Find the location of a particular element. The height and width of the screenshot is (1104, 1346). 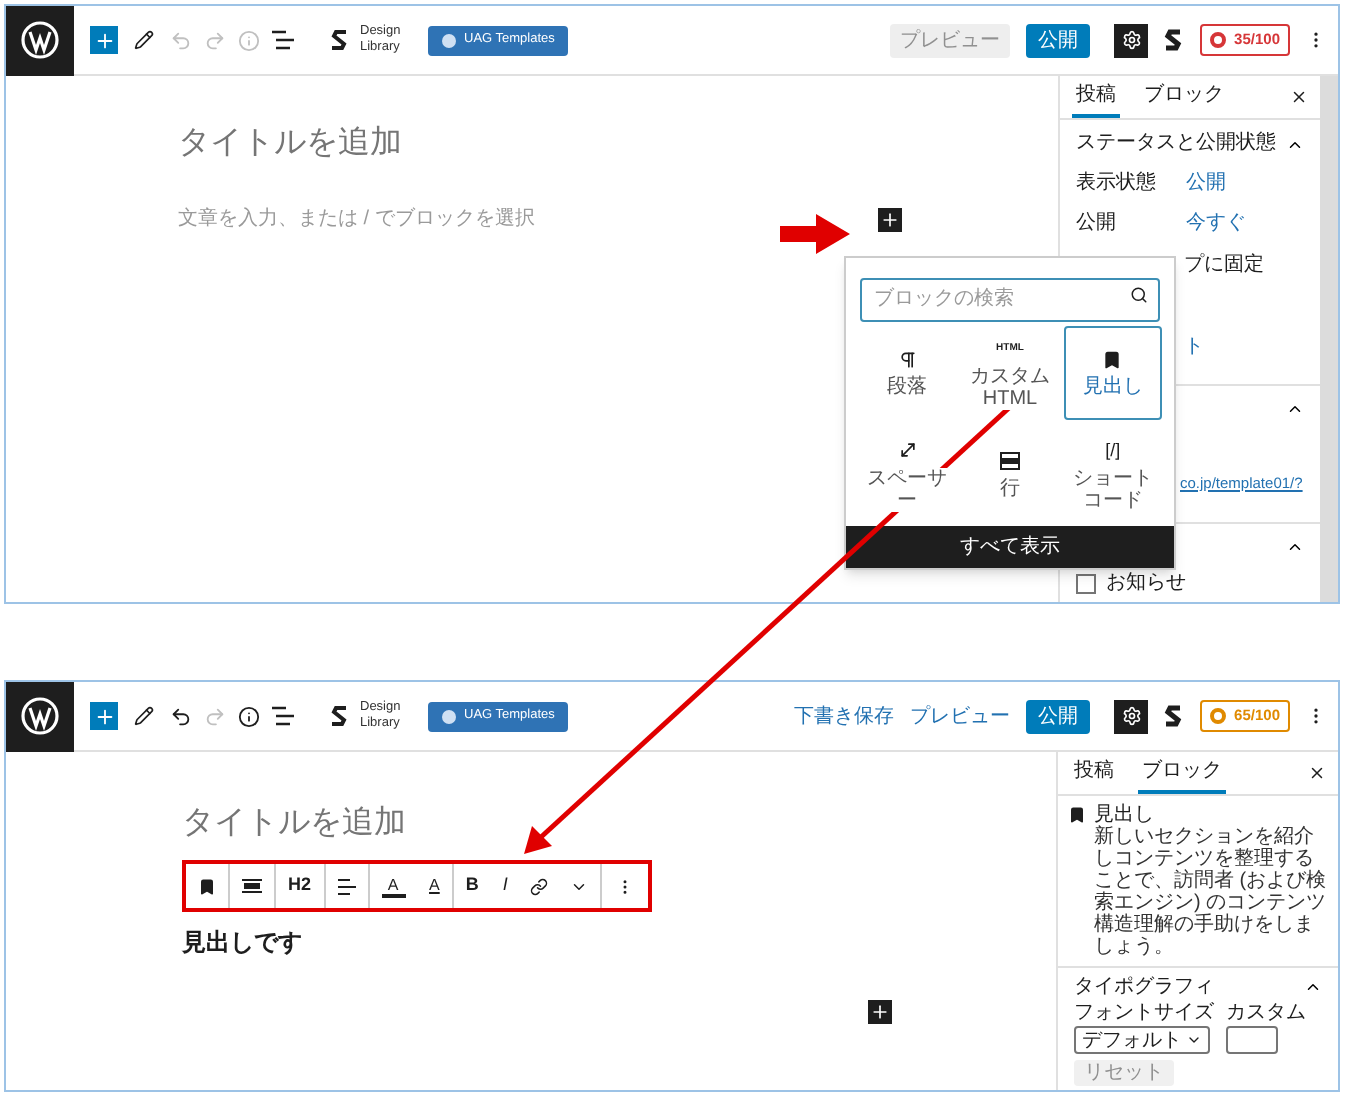

search-icon is located at coordinates (1139, 294).